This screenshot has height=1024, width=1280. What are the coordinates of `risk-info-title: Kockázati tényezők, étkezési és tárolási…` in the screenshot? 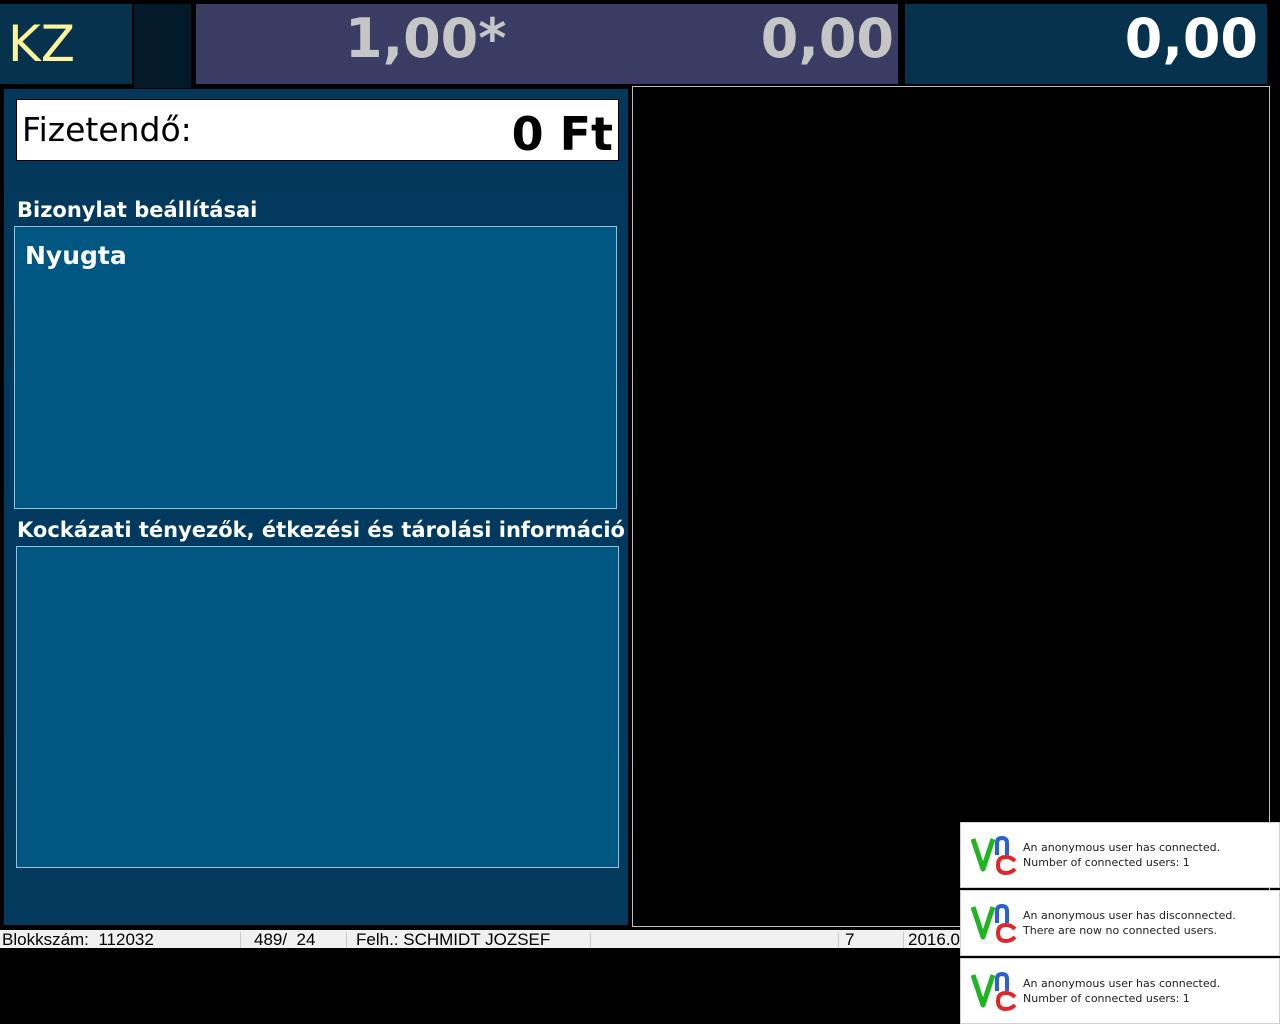 It's located at (321, 530).